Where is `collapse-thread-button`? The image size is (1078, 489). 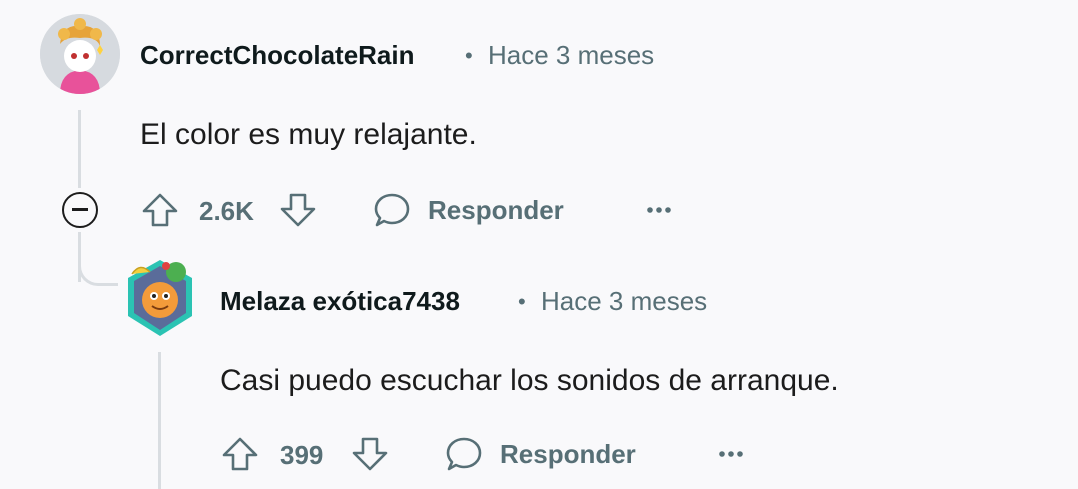 collapse-thread-button is located at coordinates (80, 210).